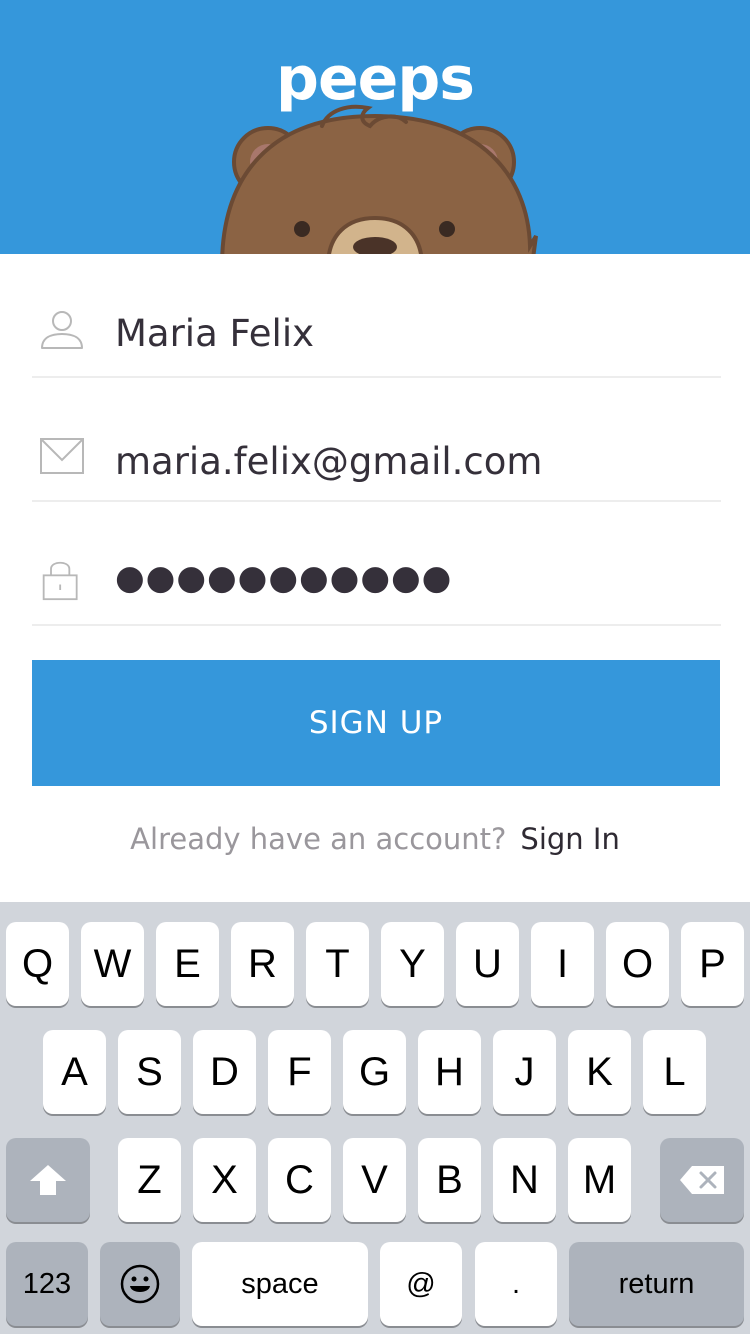 The height and width of the screenshot is (1334, 750). Describe the element at coordinates (562, 964) in the screenshot. I see `key-i: I` at that location.